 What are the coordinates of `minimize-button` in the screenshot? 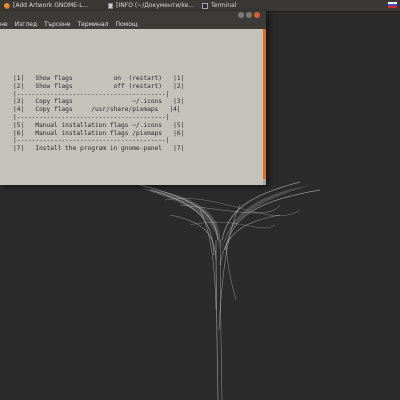 It's located at (241, 15).